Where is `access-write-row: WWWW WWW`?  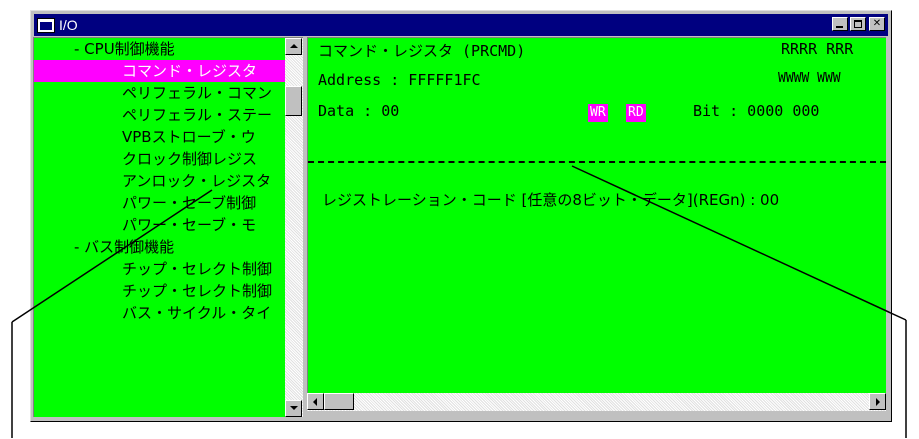
access-write-row: WWWW WWW is located at coordinates (809, 78).